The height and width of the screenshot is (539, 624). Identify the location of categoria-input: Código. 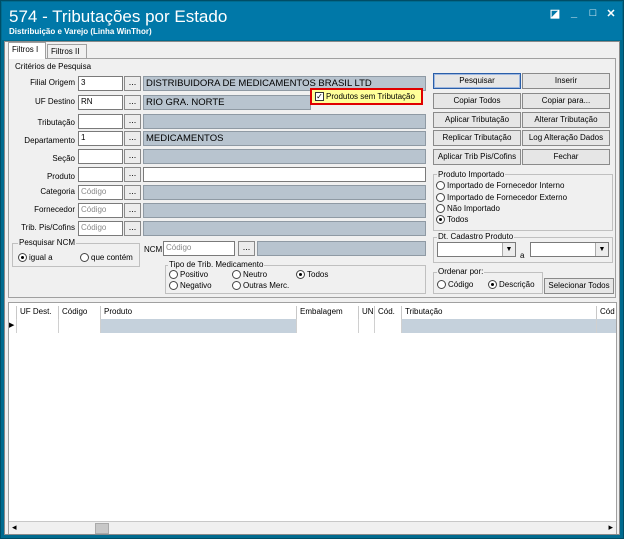
(100, 192).